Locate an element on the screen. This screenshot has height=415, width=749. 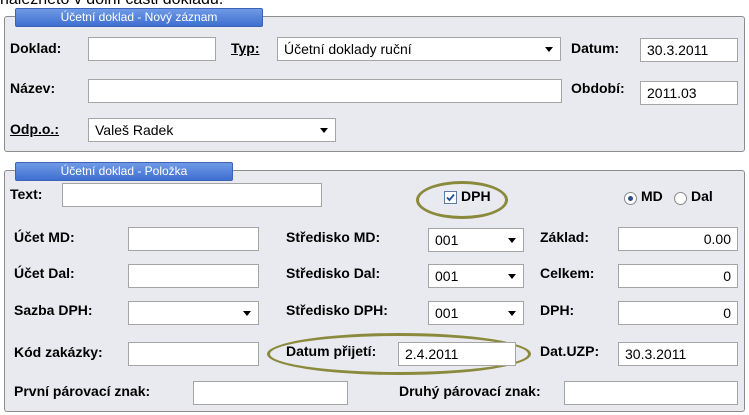
kod-zakazky-input is located at coordinates (193, 354).